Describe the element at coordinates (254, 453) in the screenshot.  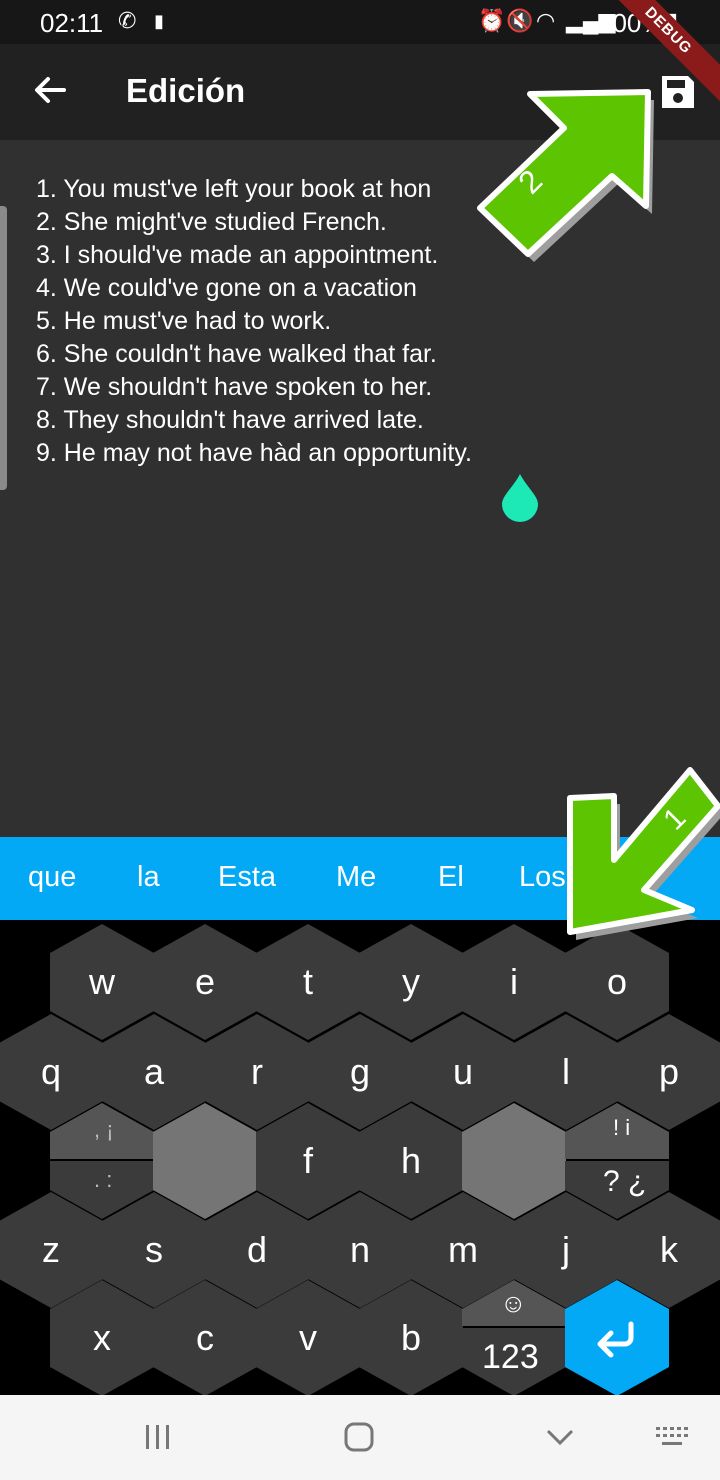
I see `text-line: 9. He may not have hàd an opportunity.` at that location.